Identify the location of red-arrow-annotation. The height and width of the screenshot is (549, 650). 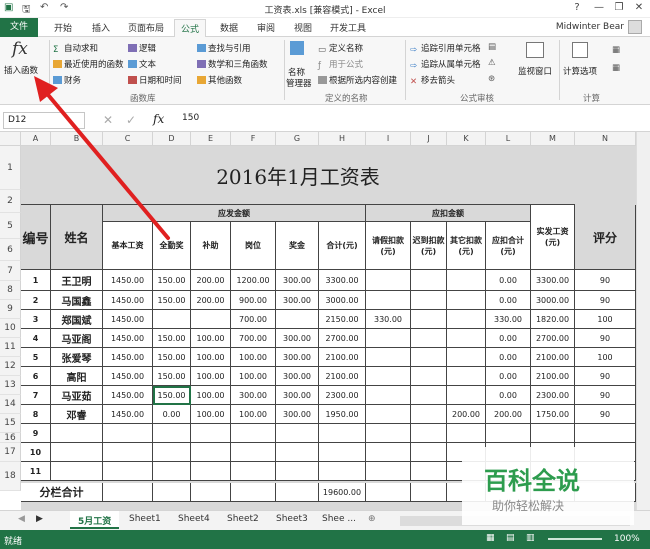
(102, 158).